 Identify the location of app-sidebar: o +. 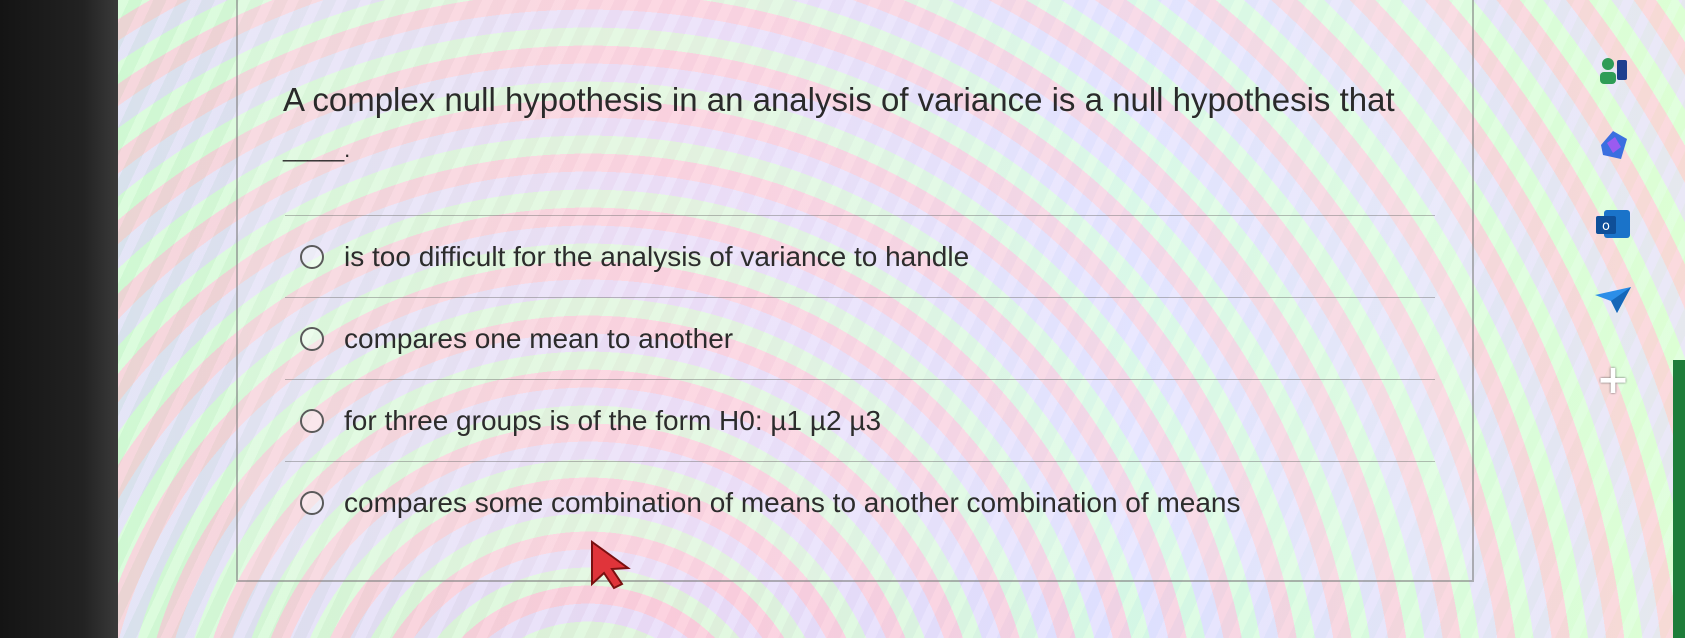
(1620, 240).